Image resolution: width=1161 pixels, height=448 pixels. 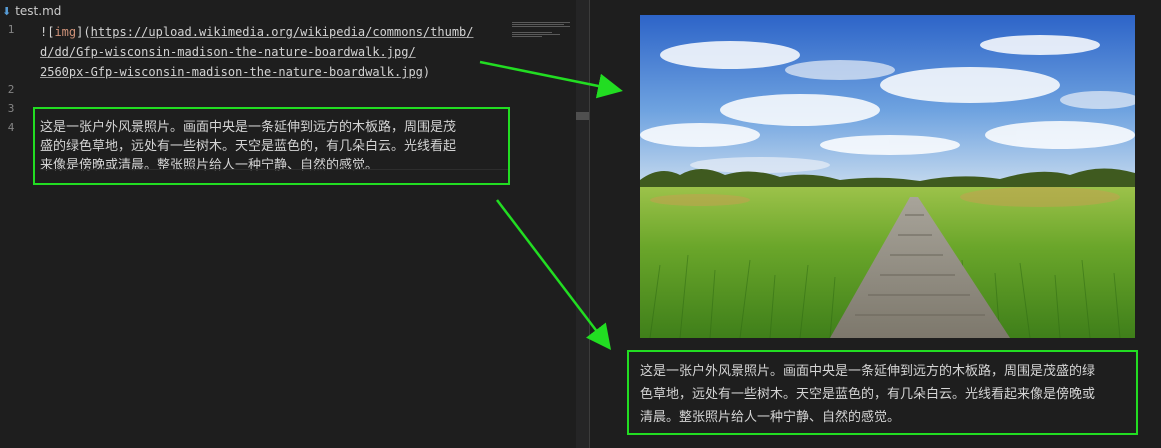 I want to click on line-number: 2, so click(x=11, y=89).